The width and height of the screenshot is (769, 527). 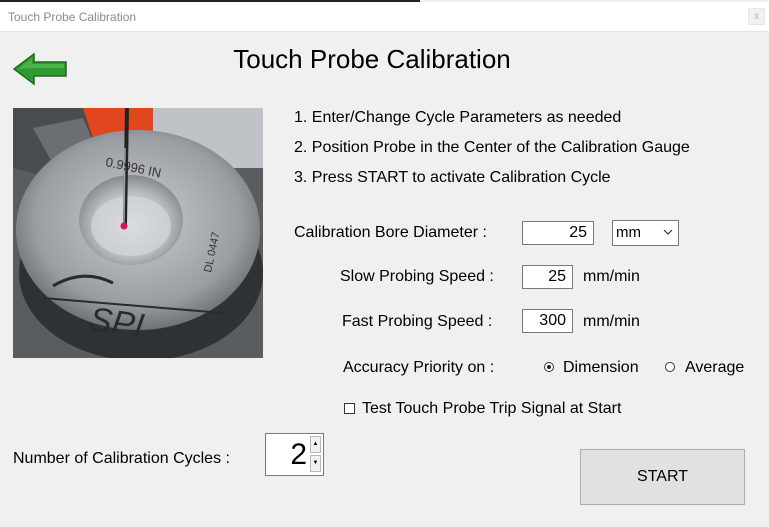 I want to click on bore-diameter-input: 25, so click(x=558, y=233).